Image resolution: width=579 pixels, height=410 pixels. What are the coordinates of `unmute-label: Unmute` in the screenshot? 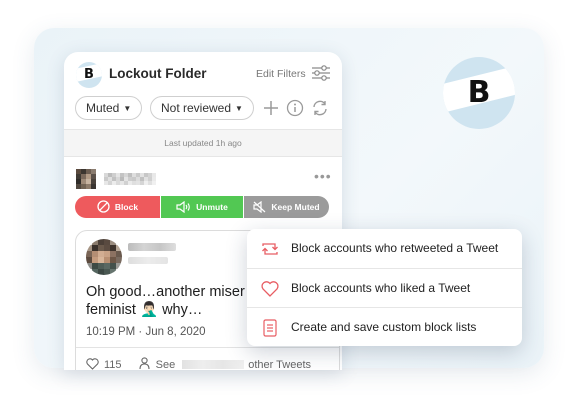 It's located at (212, 207).